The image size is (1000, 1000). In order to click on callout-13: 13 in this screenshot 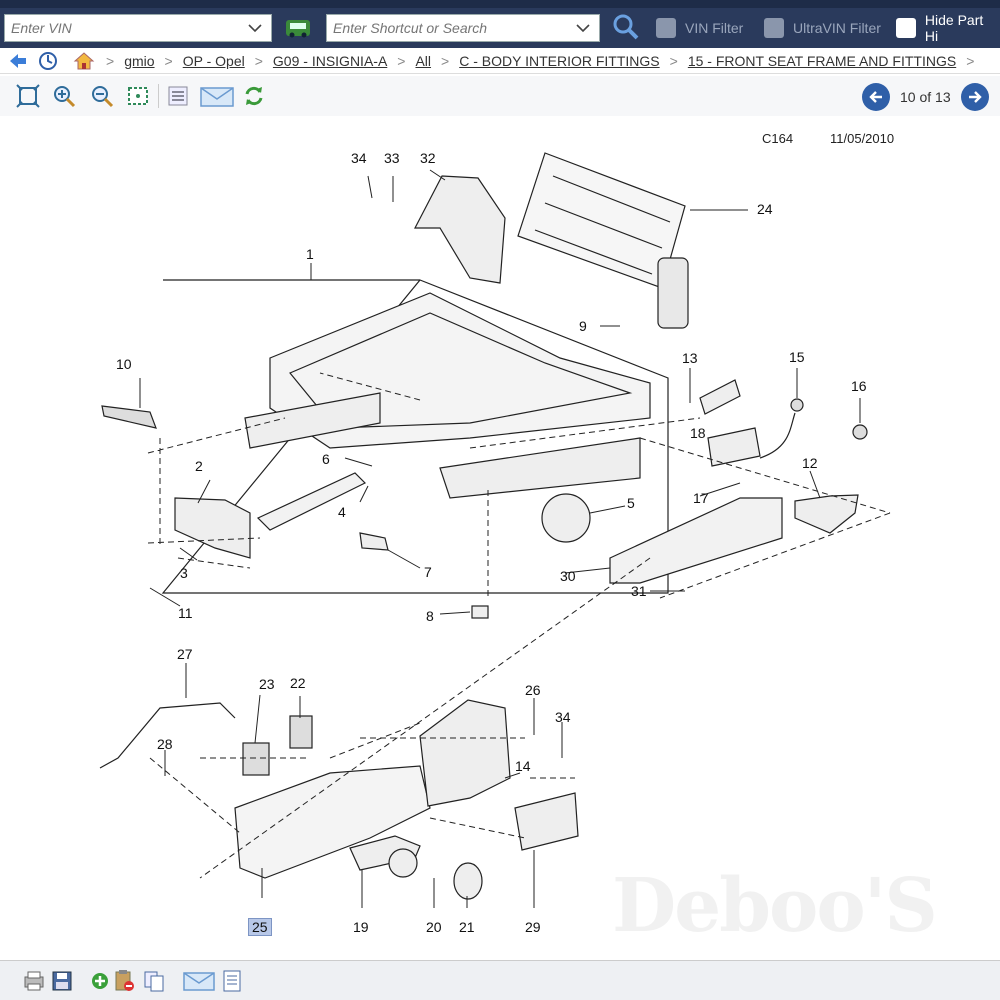, I will do `click(690, 358)`.